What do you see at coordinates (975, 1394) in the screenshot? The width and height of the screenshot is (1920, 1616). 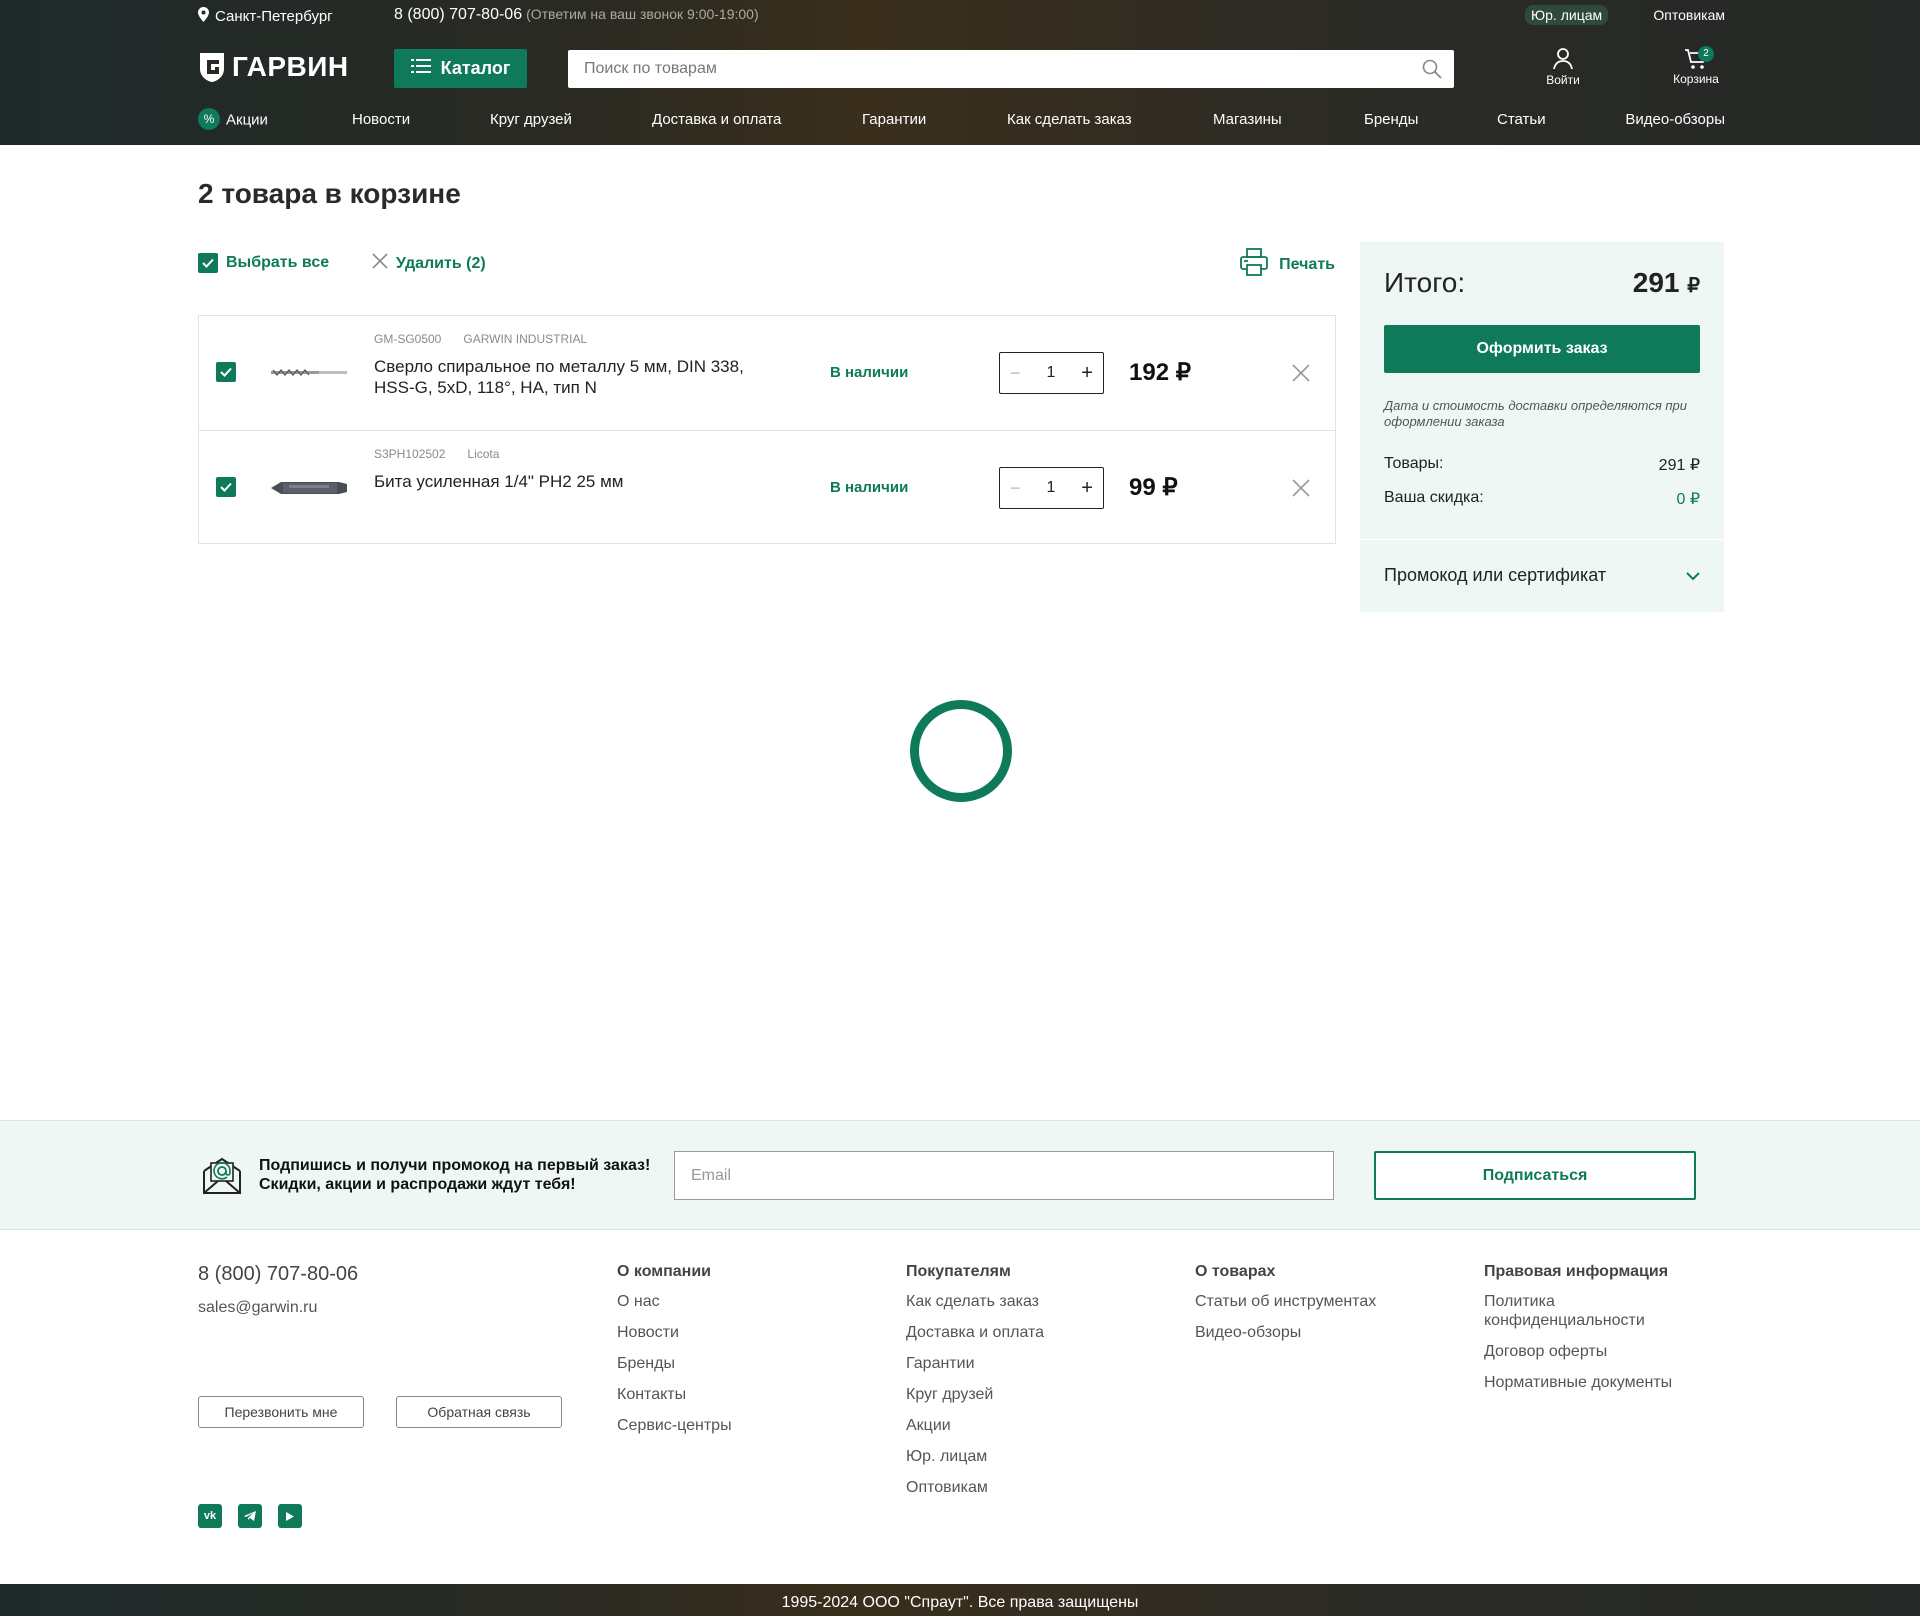 I see `footer-link: Круг друзей` at bounding box center [975, 1394].